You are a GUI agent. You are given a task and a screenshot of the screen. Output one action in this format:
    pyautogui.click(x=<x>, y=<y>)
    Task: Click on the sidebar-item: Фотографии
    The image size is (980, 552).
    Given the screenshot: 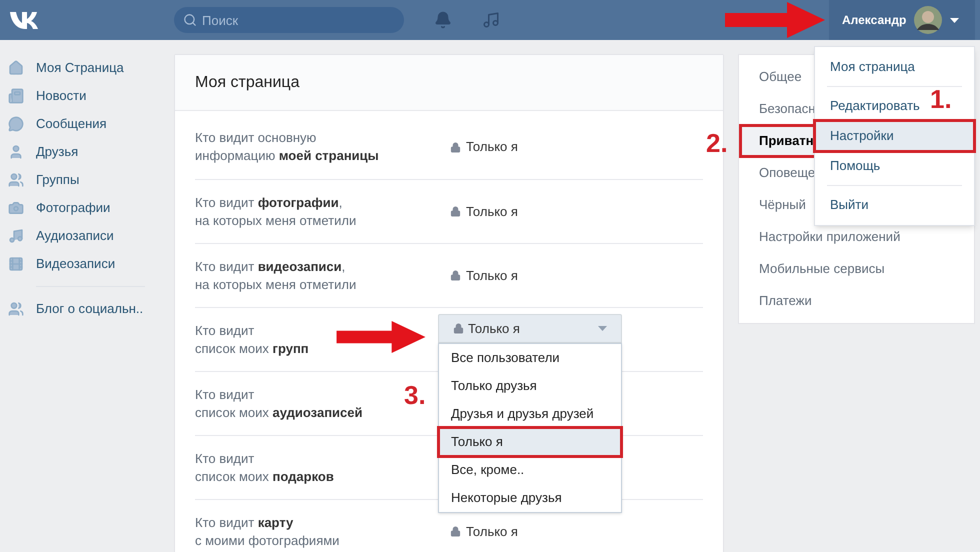 What is the action you would take?
    pyautogui.click(x=81, y=208)
    